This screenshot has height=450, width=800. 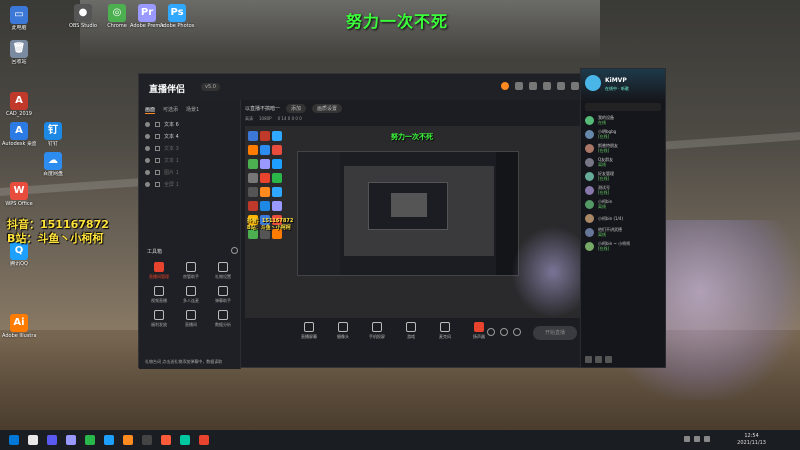 What do you see at coordinates (623, 162) in the screenshot?
I see `contact-item: Q友群友 离线` at bounding box center [623, 162].